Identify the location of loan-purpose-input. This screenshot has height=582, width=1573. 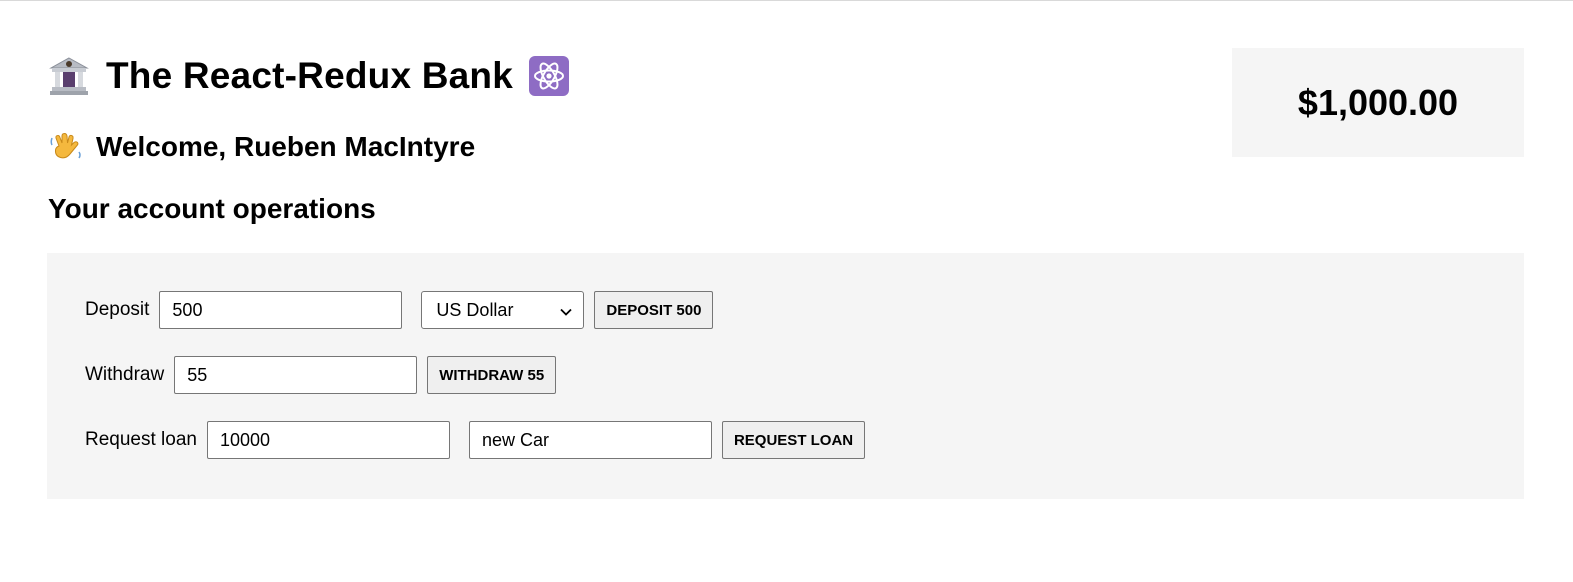
(590, 440).